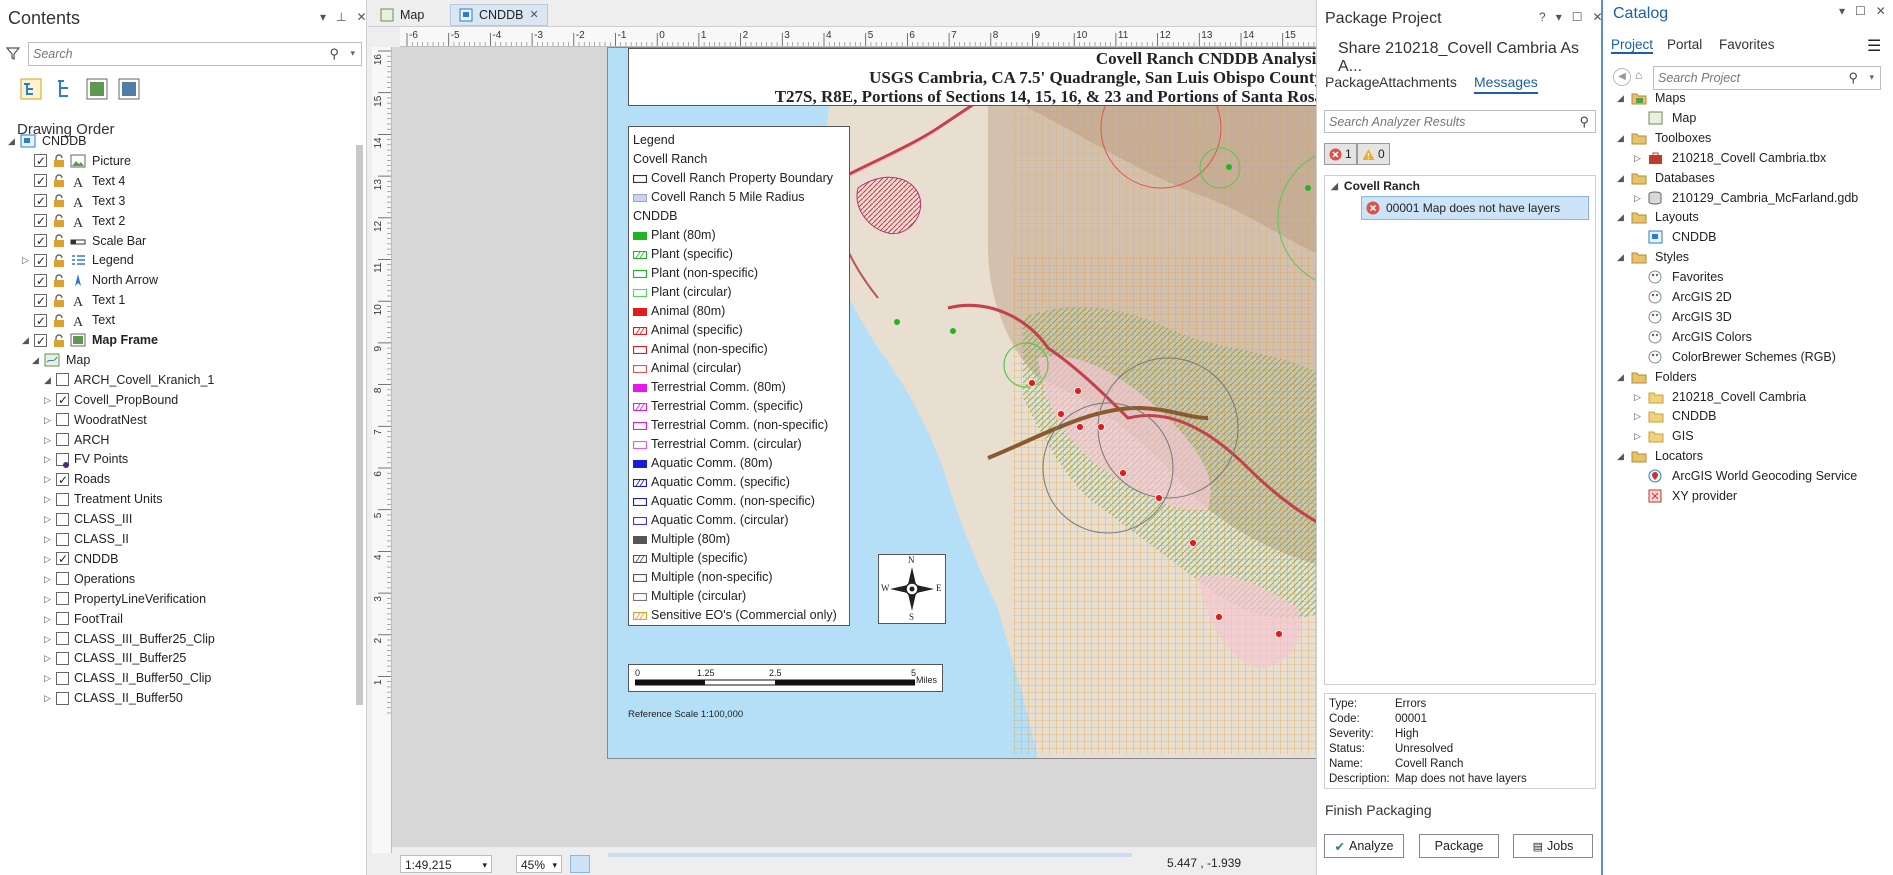  Describe the element at coordinates (1418, 82) in the screenshot. I see `tab-attachments: Attachments` at that location.